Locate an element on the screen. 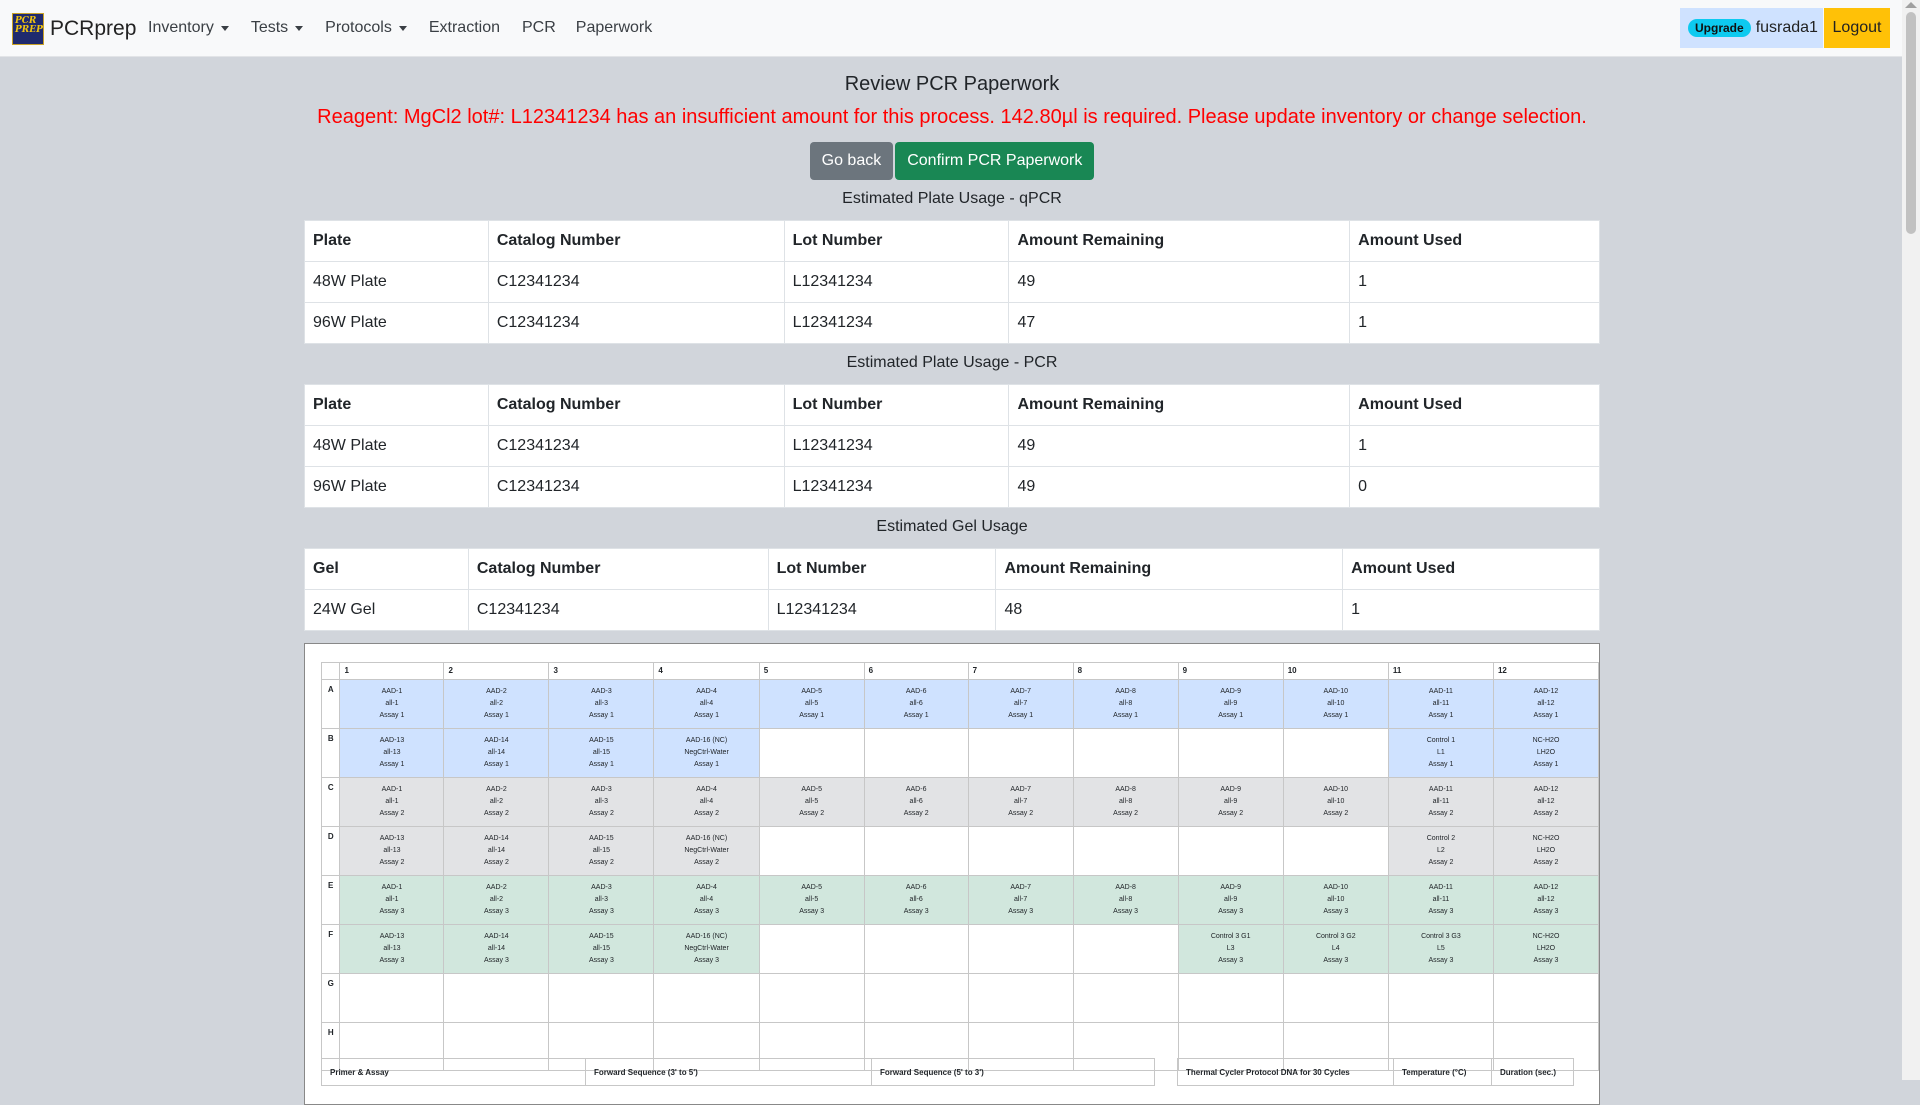  scrollbar-thumb is located at coordinates (1911, 123).